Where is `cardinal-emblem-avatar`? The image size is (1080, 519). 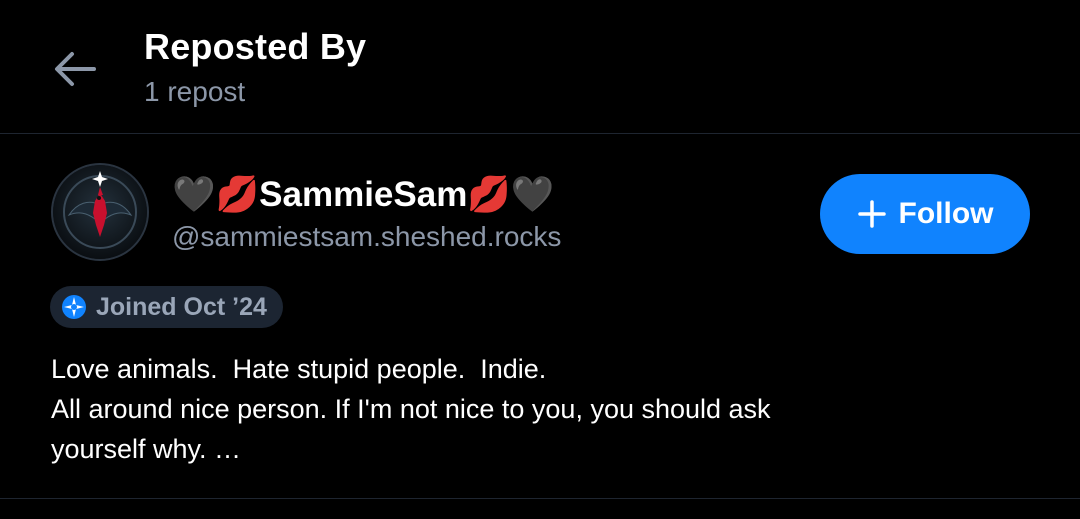
cardinal-emblem-avatar is located at coordinates (100, 212).